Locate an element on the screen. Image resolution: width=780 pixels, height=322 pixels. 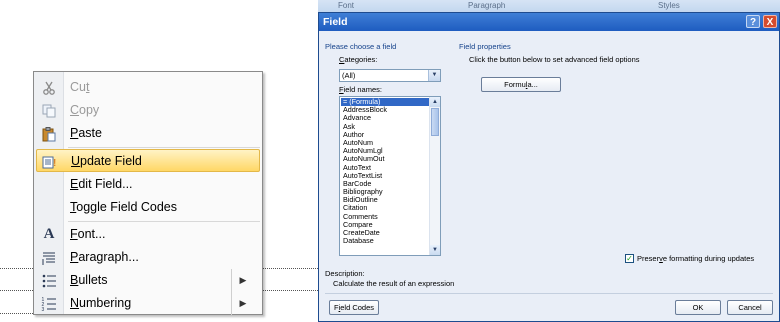
field-name-item: Author is located at coordinates (385, 135).